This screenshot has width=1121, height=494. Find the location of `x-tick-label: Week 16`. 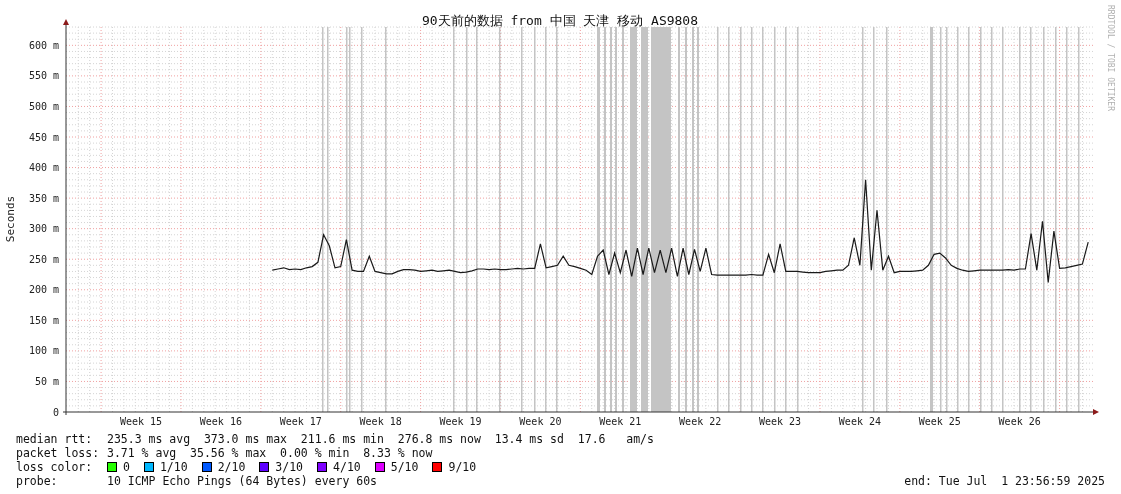

x-tick-label: Week 16 is located at coordinates (220, 421).